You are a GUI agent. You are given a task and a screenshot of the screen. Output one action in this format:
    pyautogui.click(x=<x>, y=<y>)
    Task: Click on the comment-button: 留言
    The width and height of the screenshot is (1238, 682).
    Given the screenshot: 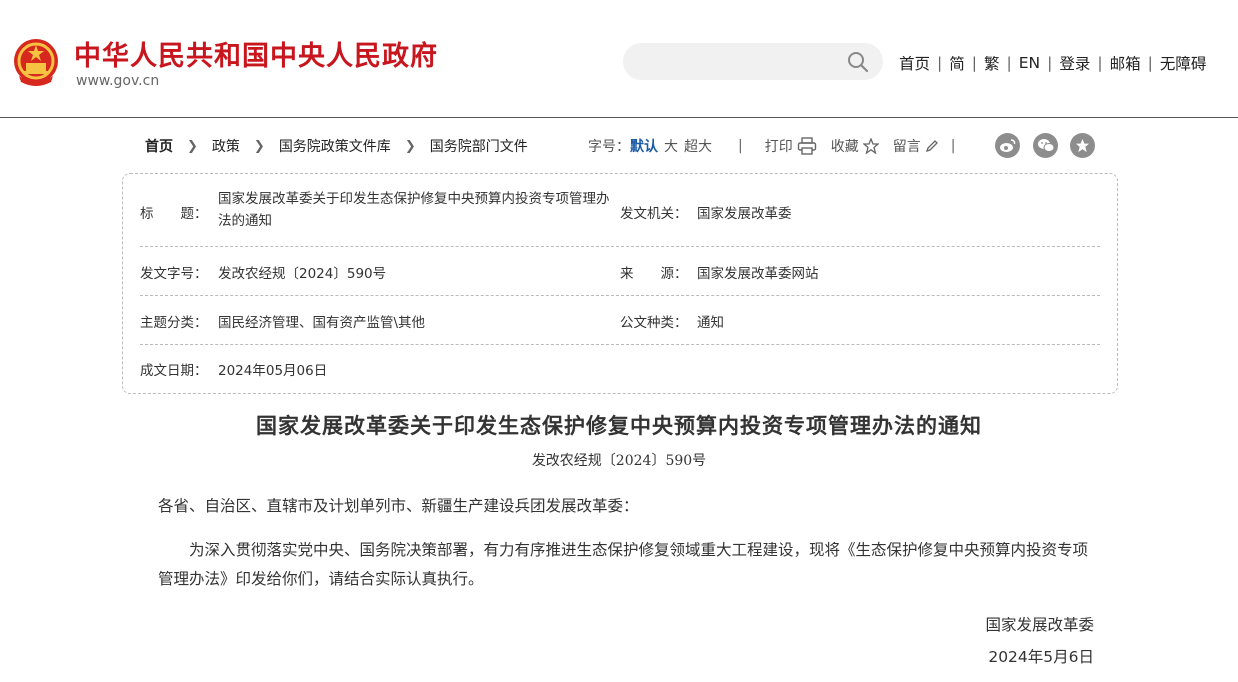 What is the action you would take?
    pyautogui.click(x=916, y=146)
    